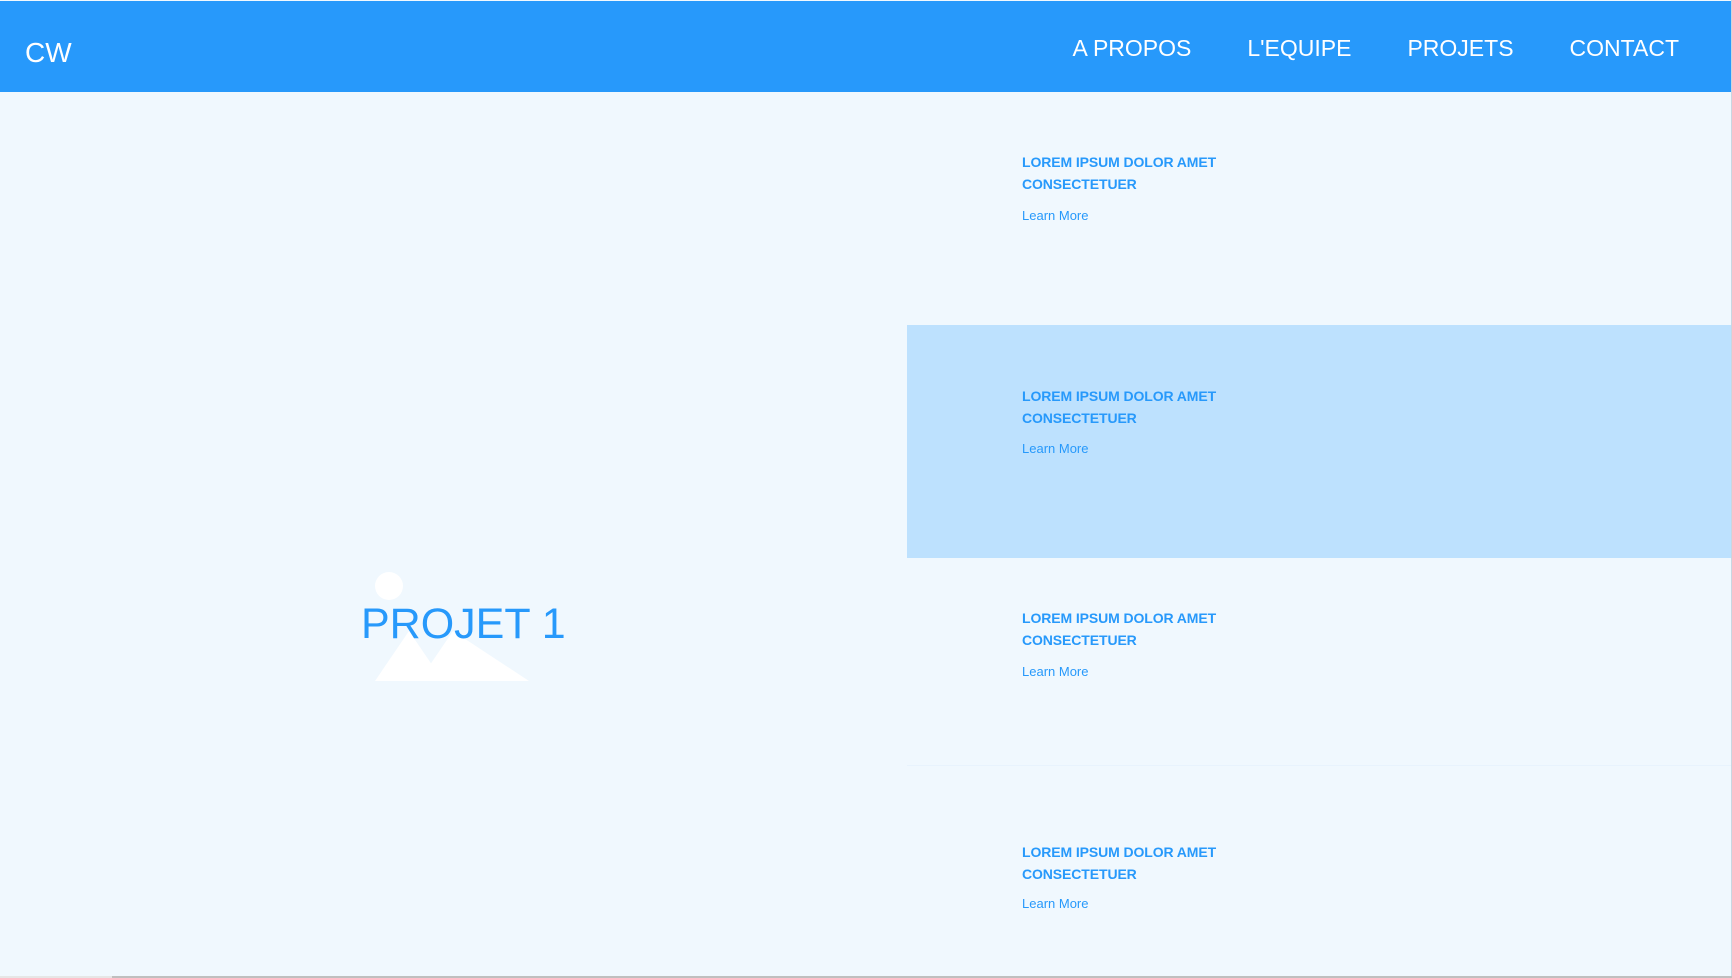  I want to click on main-nav: A PROPOS L'EQUIPE PROJETS CONTACT, so click(1375, 48).